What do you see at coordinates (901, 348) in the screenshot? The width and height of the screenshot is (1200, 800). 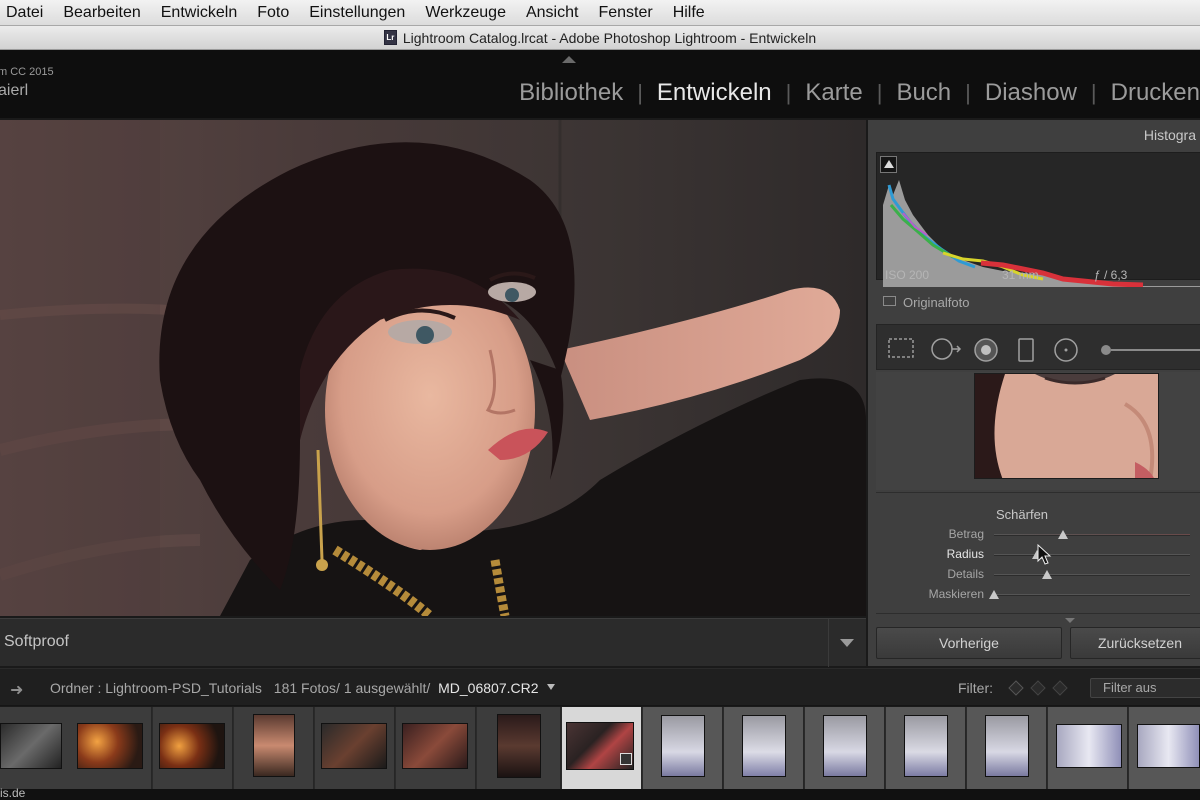 I see `crop-overlay-icon` at bounding box center [901, 348].